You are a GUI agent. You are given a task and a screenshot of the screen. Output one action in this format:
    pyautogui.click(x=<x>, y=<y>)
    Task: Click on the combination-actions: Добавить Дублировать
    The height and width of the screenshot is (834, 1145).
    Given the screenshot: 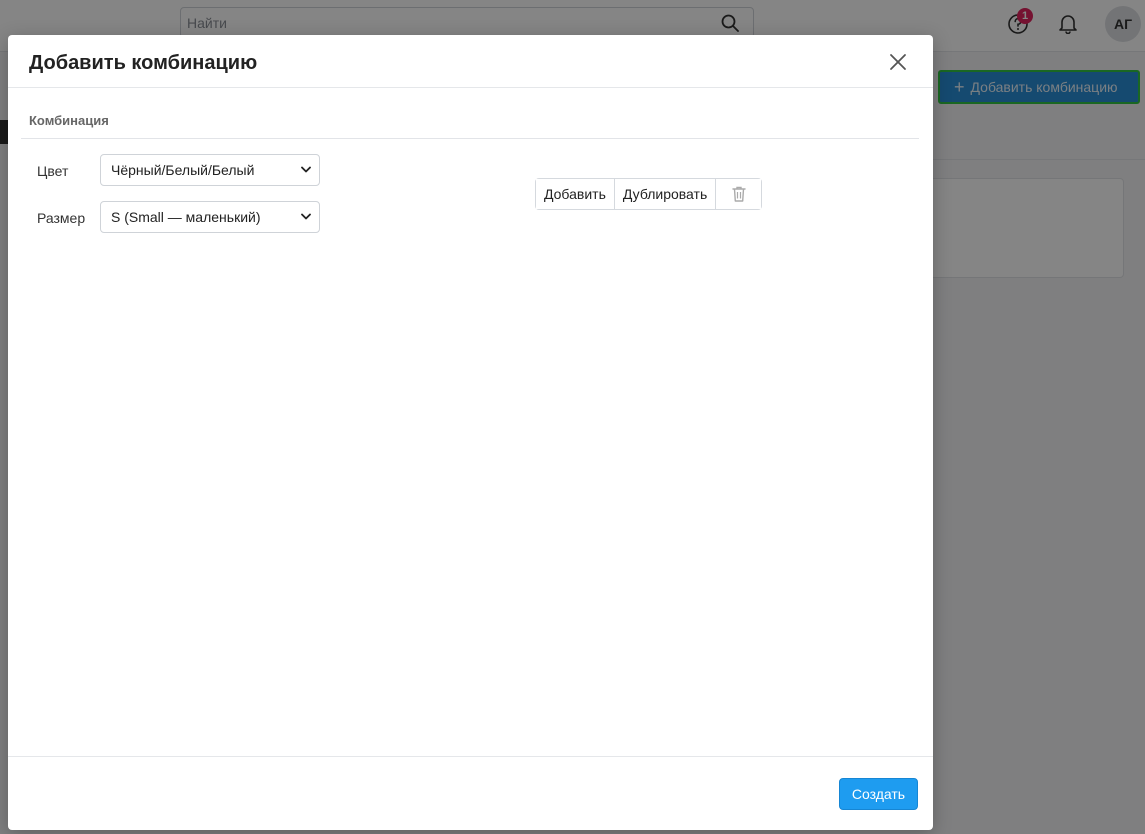 What is the action you would take?
    pyautogui.click(x=649, y=194)
    